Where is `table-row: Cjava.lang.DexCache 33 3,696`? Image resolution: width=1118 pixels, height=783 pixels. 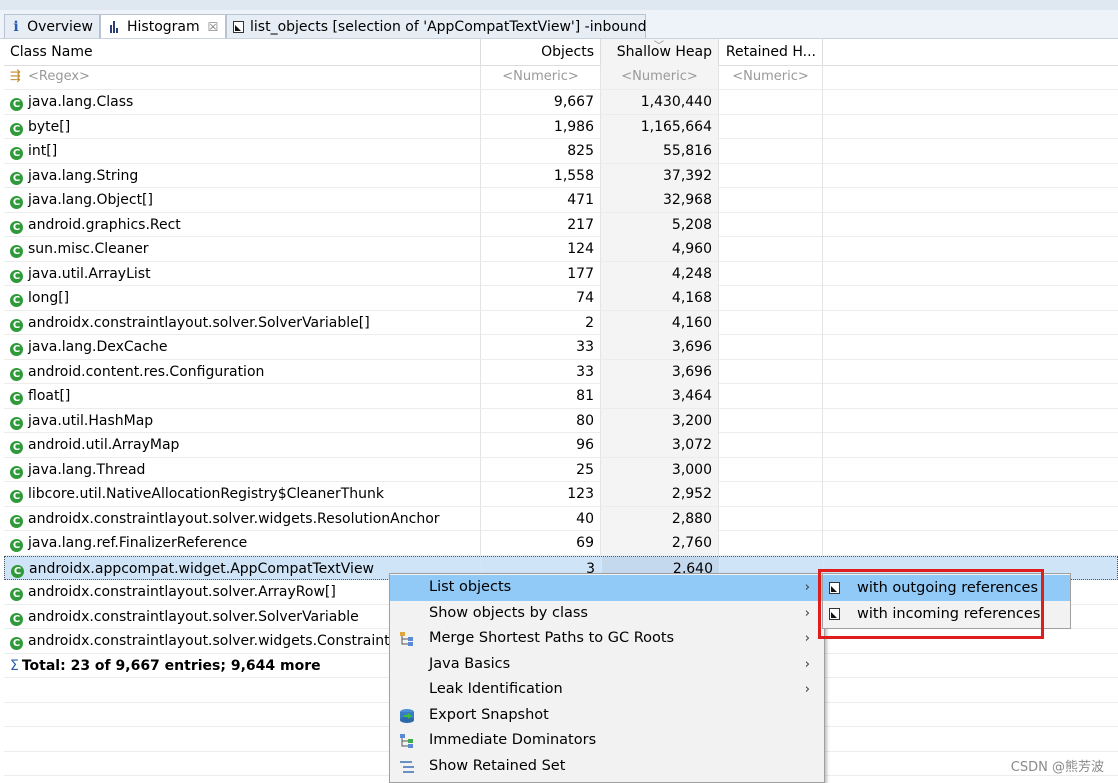 table-row: Cjava.lang.DexCache 33 3,696 is located at coordinates (561, 347).